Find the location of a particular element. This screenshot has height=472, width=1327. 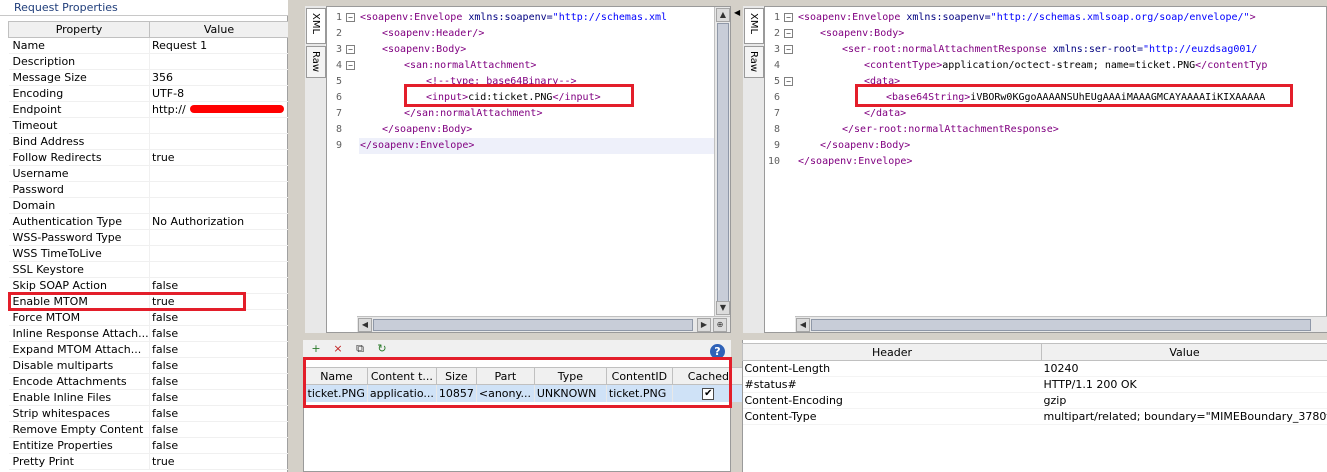

property-value: Request 1 is located at coordinates (219, 45).